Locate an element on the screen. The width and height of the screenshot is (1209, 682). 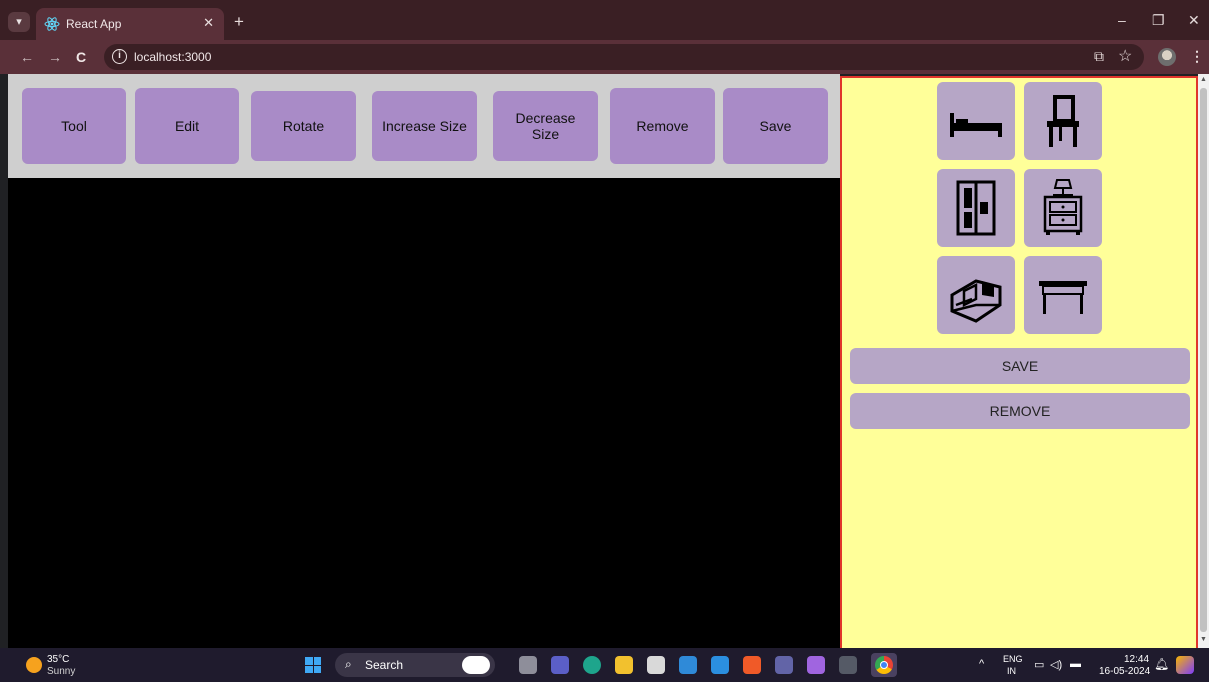
rotate-button: Rotate is located at coordinates (303, 126).